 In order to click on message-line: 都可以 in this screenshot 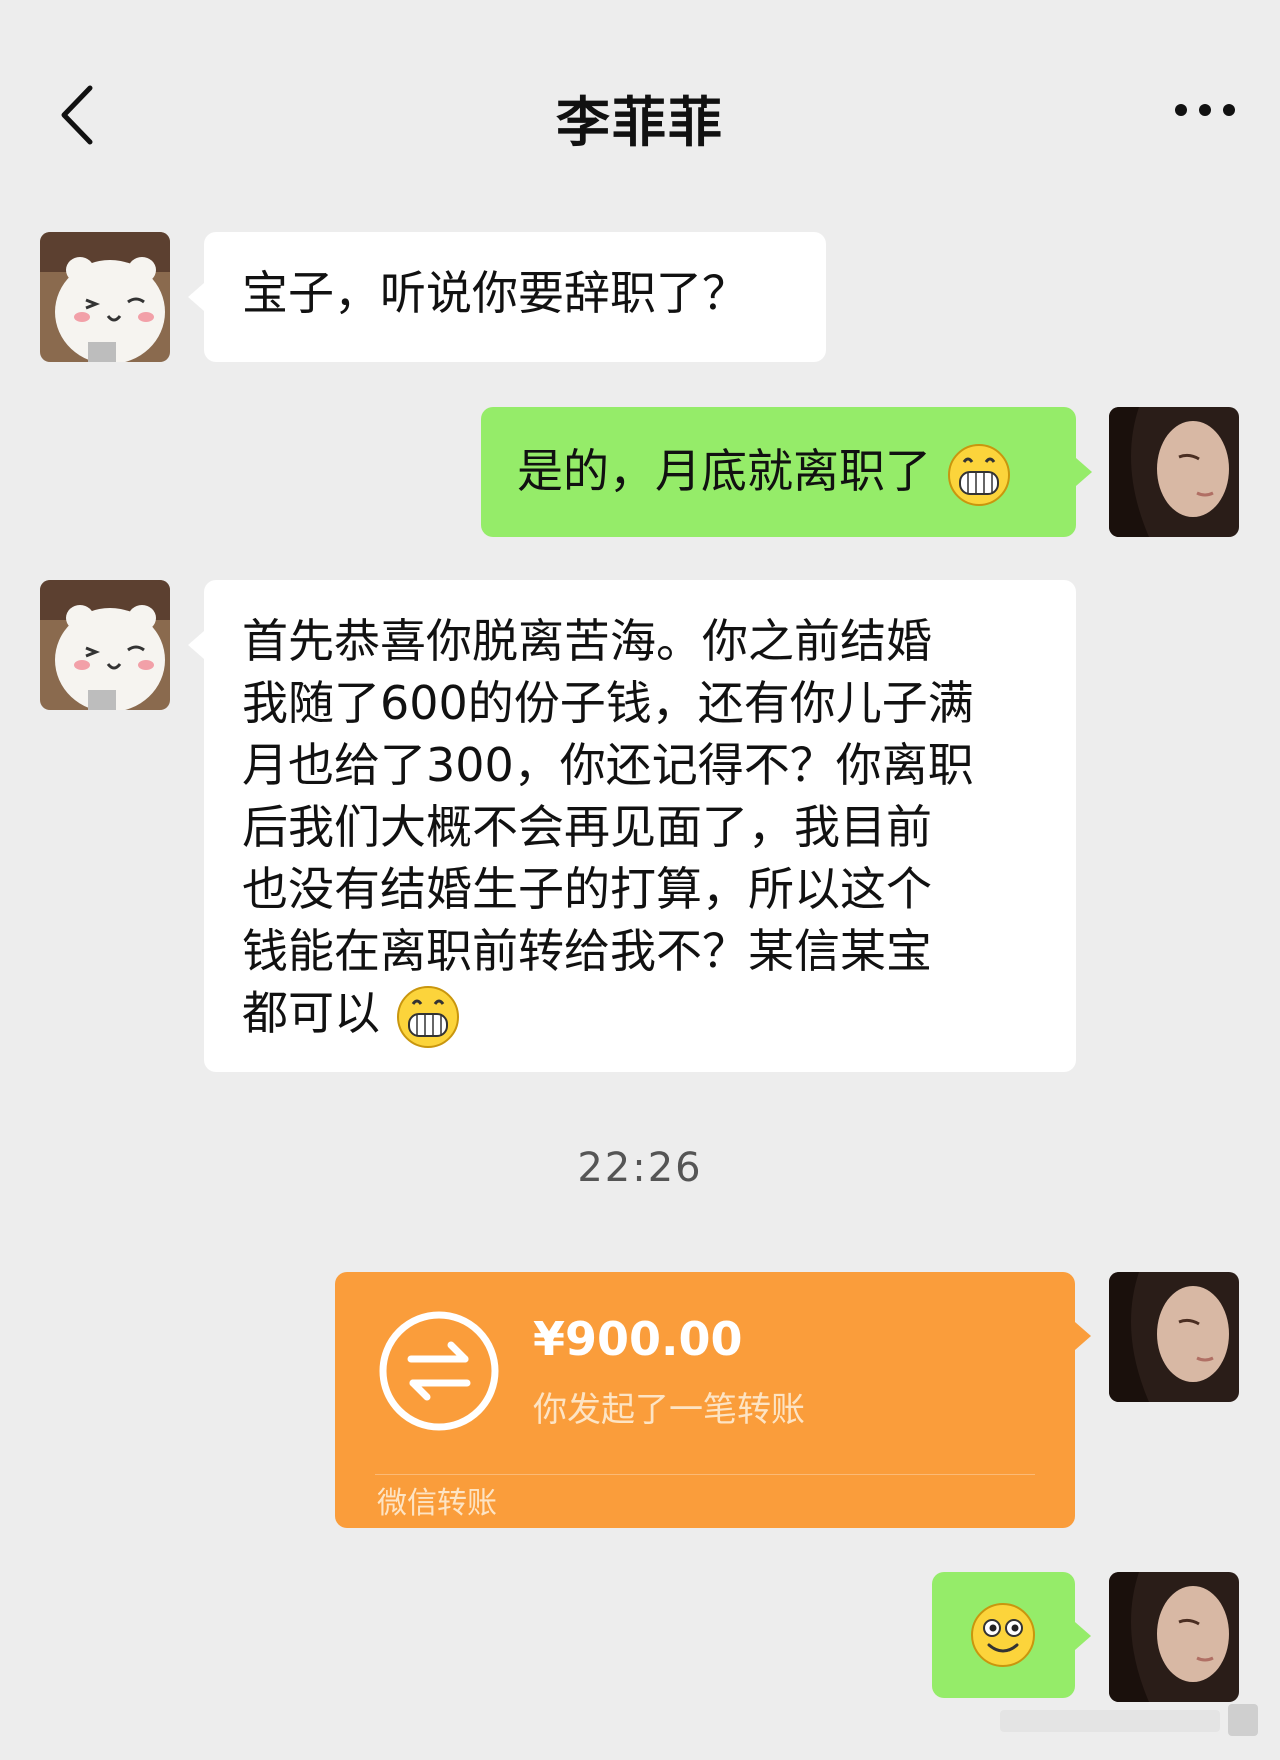, I will do `click(311, 1013)`.